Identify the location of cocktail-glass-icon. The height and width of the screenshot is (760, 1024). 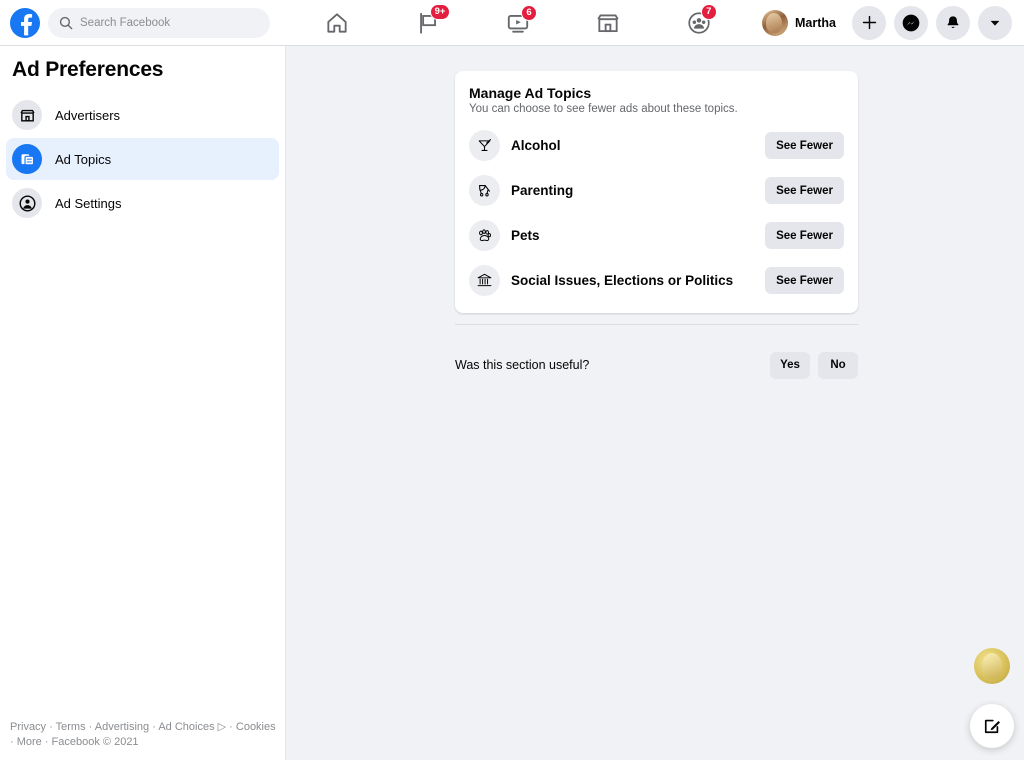
(484, 145).